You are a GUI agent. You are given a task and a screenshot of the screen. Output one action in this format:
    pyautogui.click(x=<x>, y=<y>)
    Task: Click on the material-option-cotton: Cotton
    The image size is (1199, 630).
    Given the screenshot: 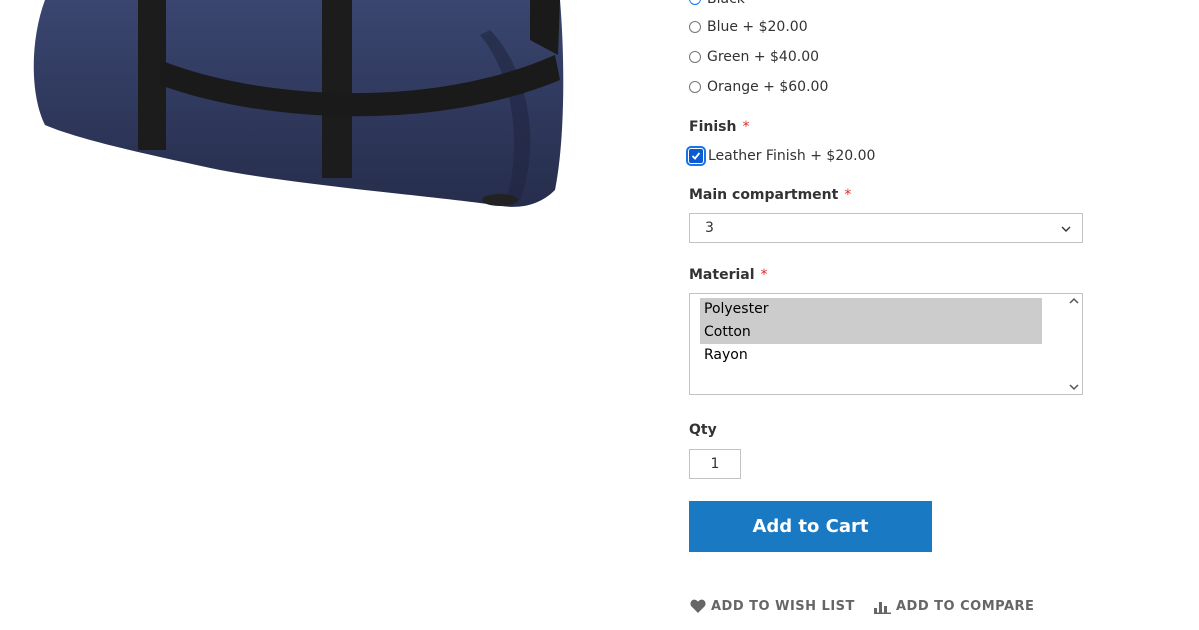 What is the action you would take?
    pyautogui.click(x=871, y=332)
    